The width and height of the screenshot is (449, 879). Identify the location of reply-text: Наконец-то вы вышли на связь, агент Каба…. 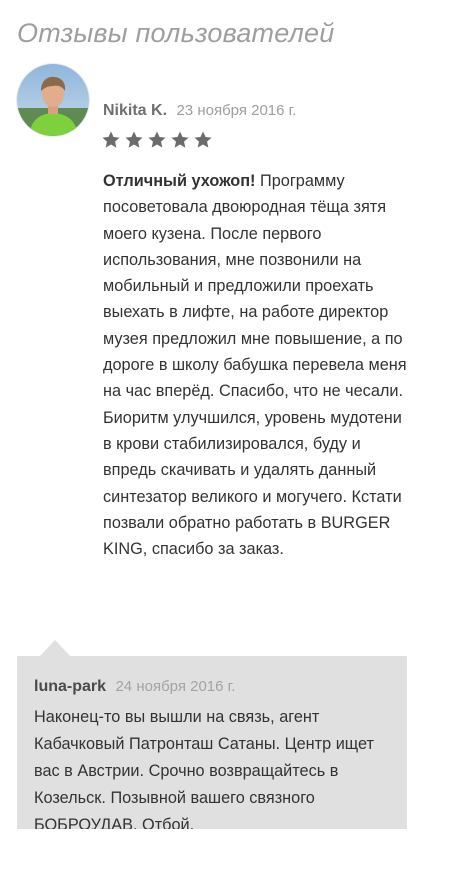
(204, 768).